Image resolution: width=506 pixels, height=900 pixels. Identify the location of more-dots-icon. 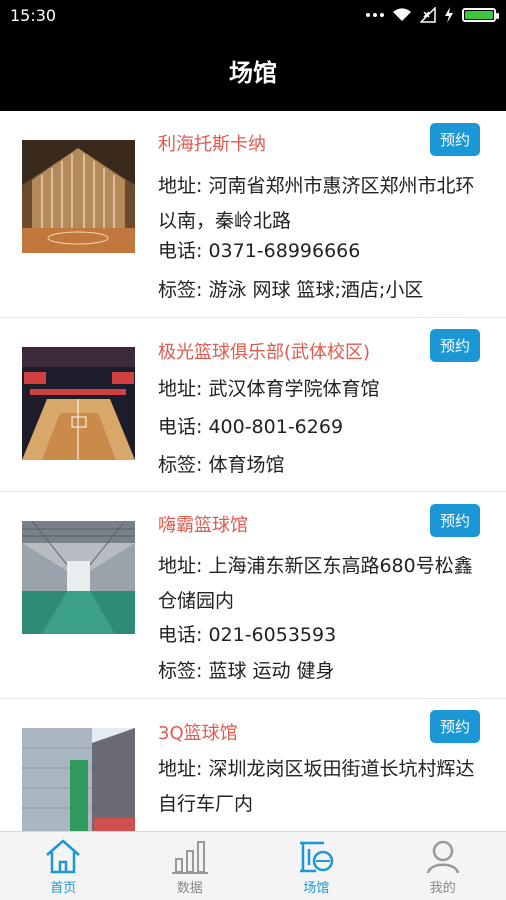
(375, 15).